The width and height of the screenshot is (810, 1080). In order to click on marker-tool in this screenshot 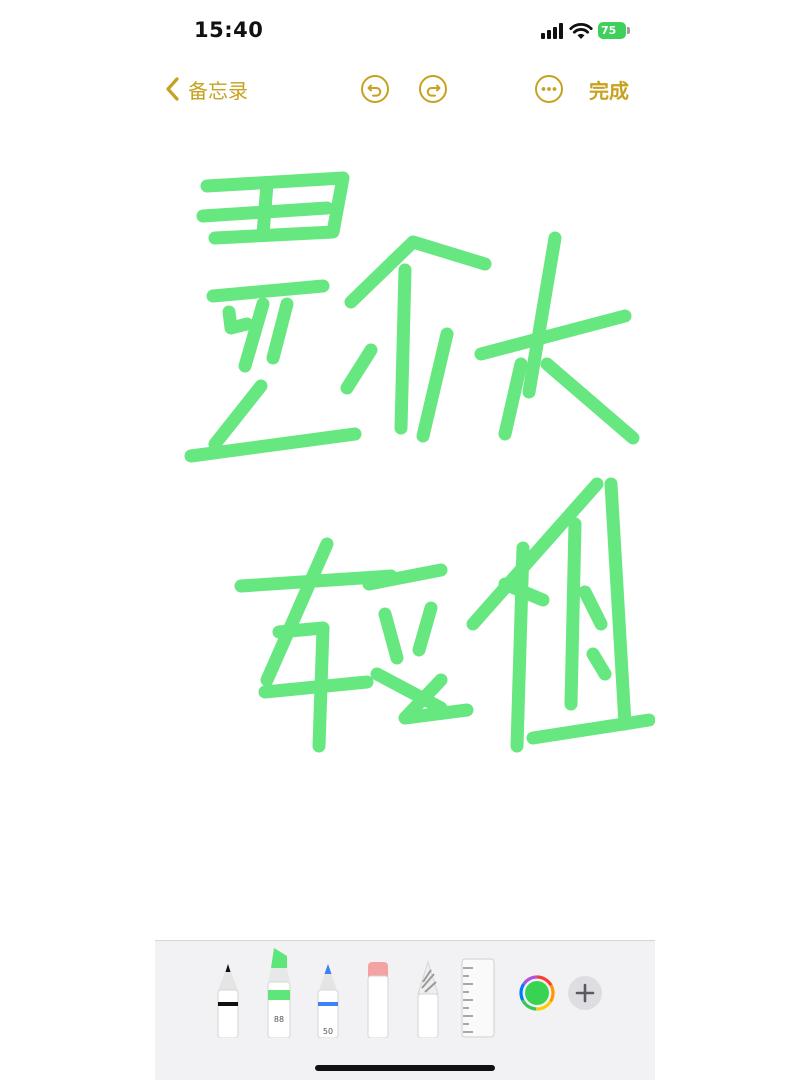, I will do `click(279, 992)`.